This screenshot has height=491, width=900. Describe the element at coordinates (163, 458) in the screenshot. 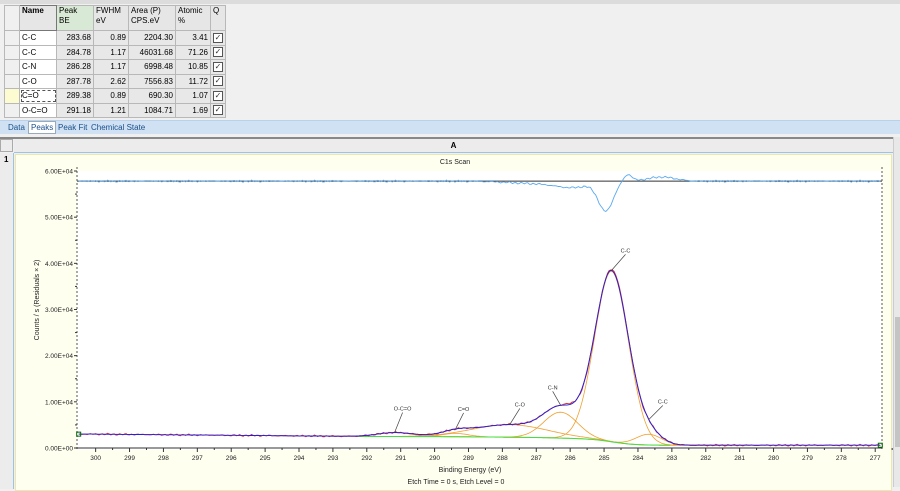

I see `x-tick-label: 298` at that location.